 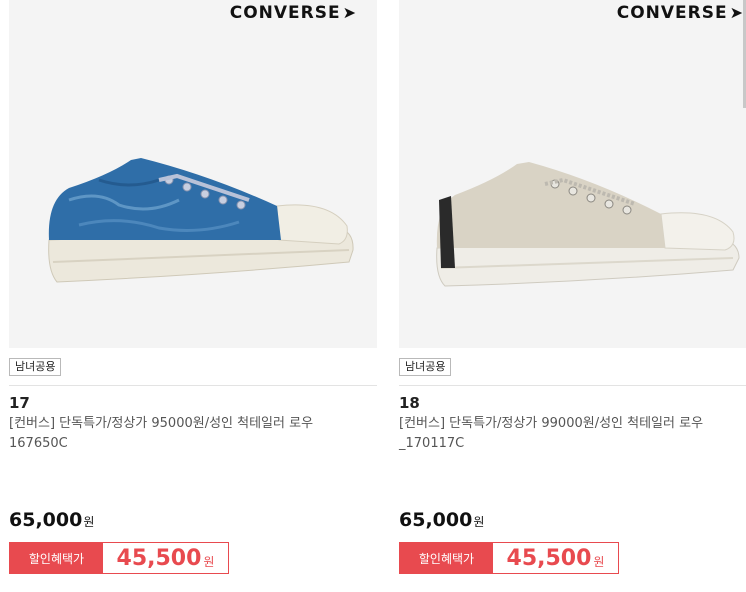 I want to click on product-number: 18, so click(x=409, y=403).